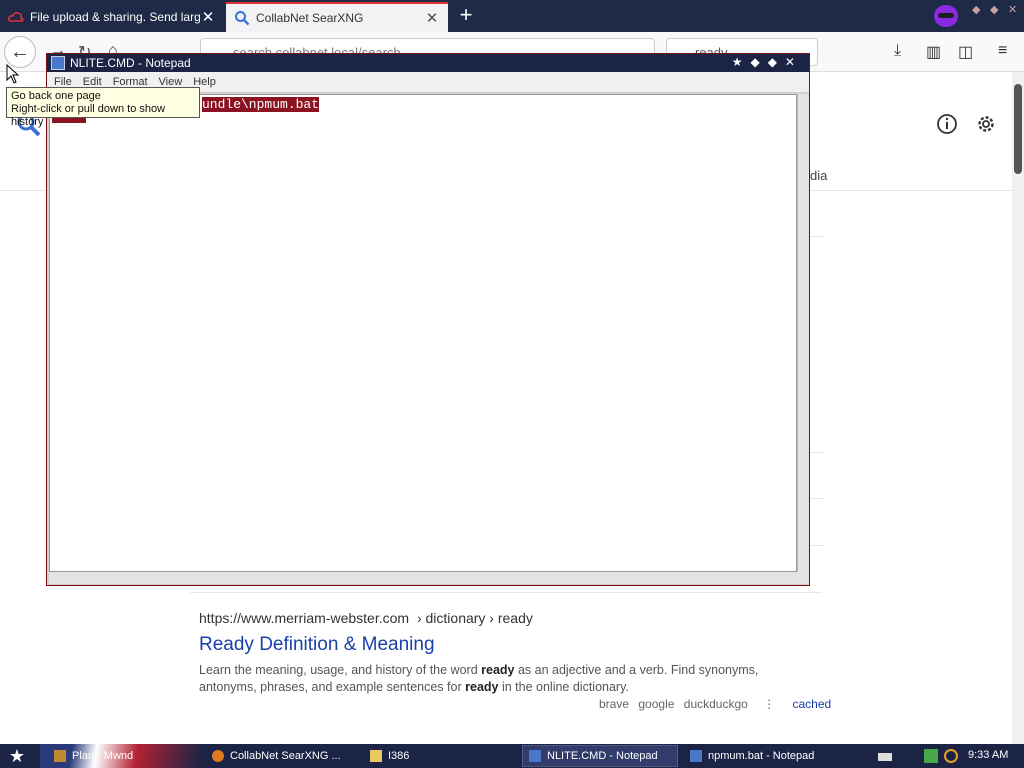  What do you see at coordinates (818, 175) in the screenshot?
I see `category-tab-media: dia` at bounding box center [818, 175].